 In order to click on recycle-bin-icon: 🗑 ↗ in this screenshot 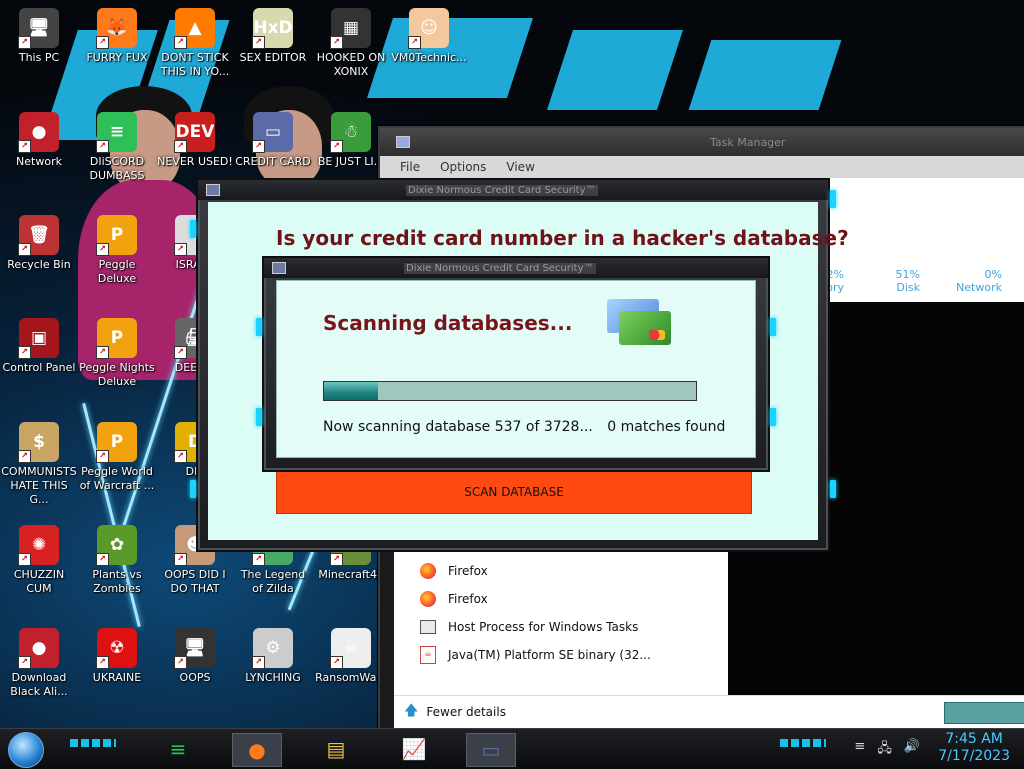, I will do `click(38, 235)`.